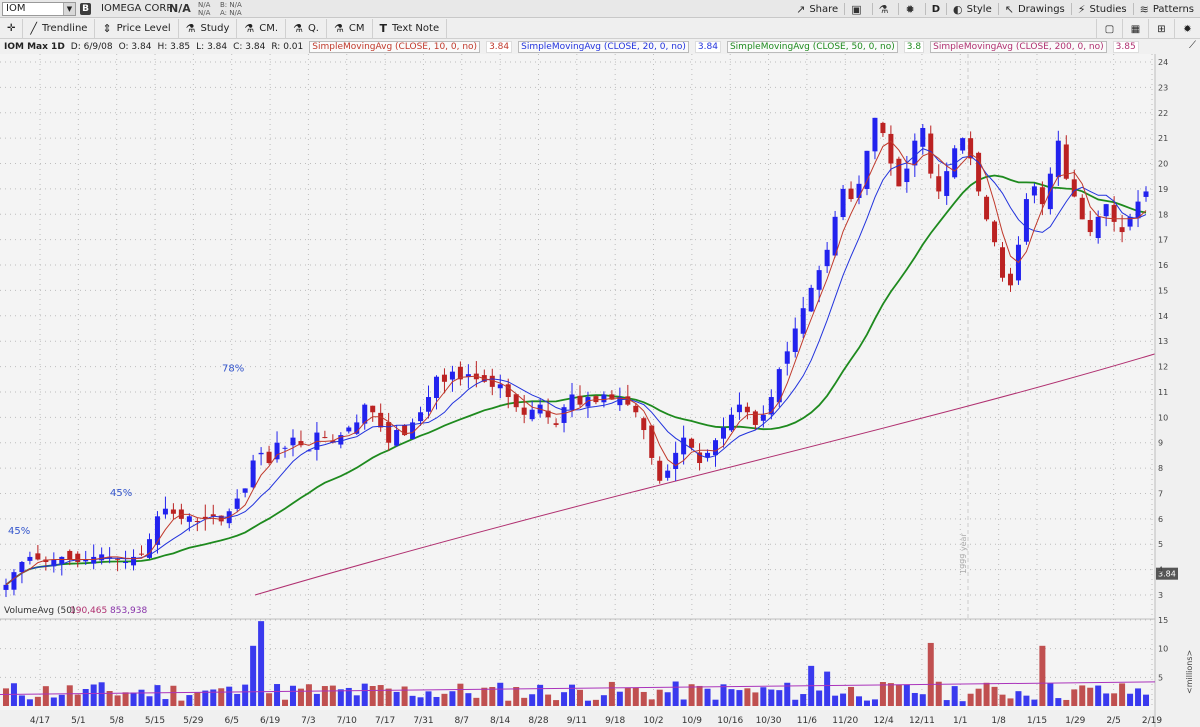 The image size is (1200, 727). I want to click on price-tick: 19, so click(1163, 189).